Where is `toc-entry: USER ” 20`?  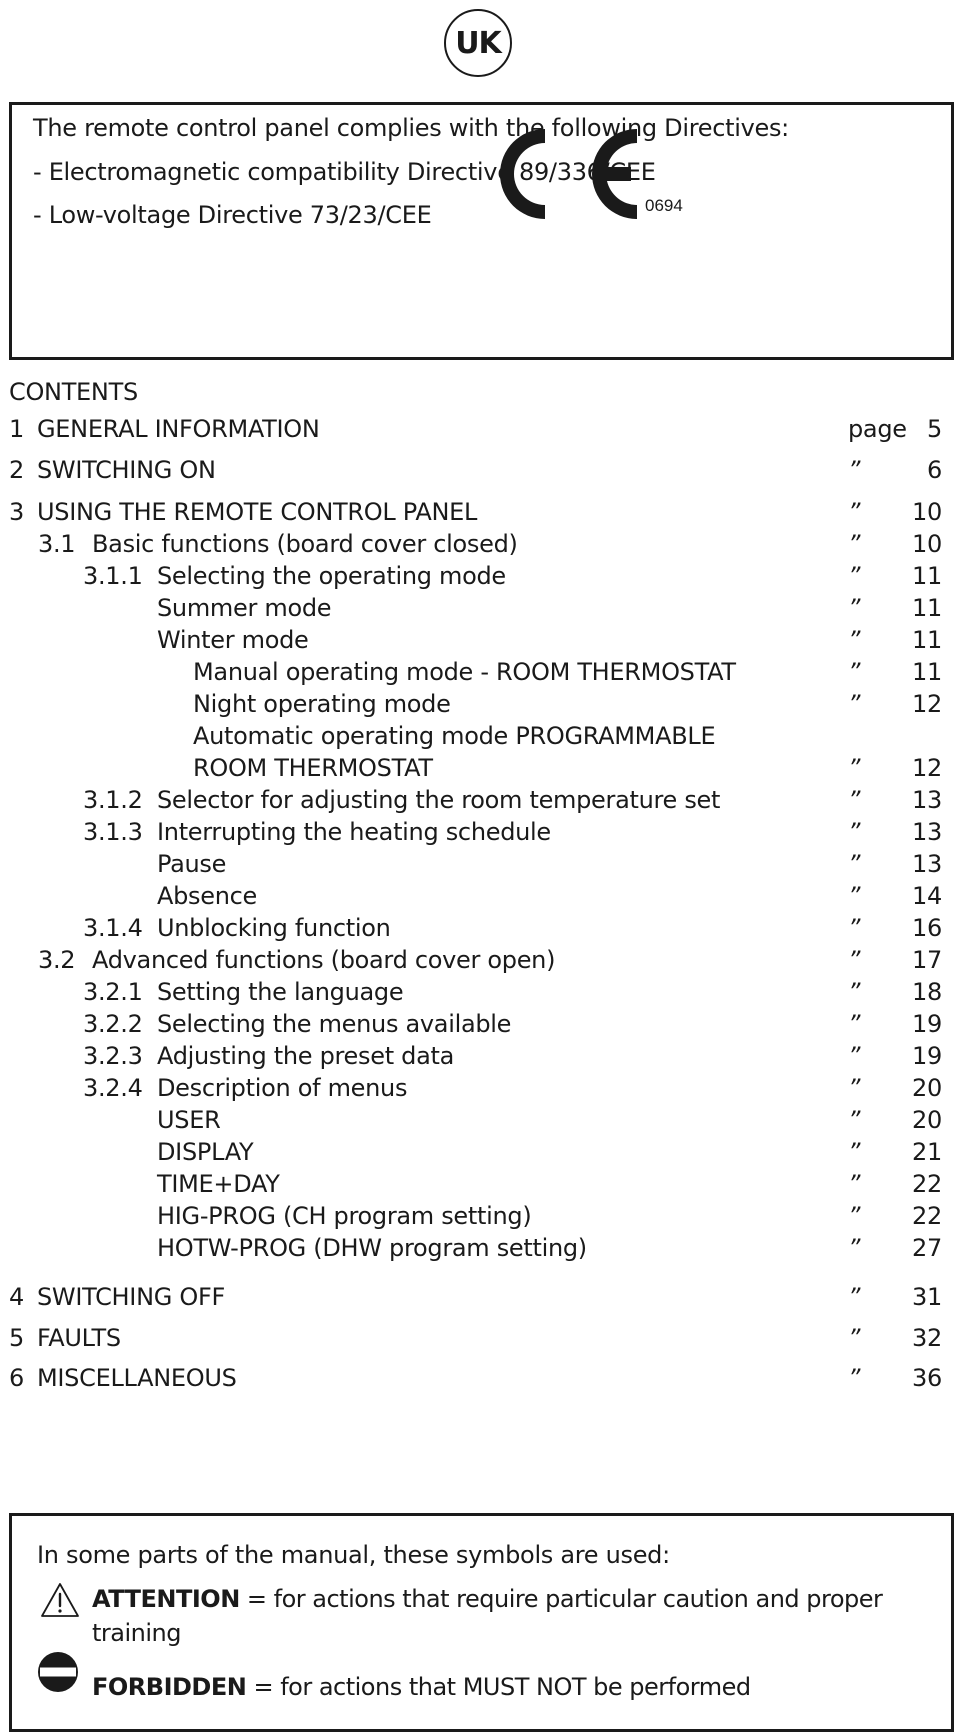
toc-entry: USER ” 20 is located at coordinates (480, 1122).